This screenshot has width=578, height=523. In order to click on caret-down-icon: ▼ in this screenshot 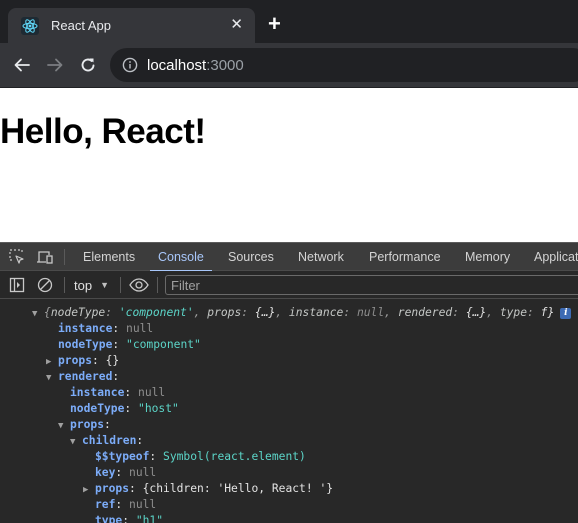, I will do `click(104, 285)`.